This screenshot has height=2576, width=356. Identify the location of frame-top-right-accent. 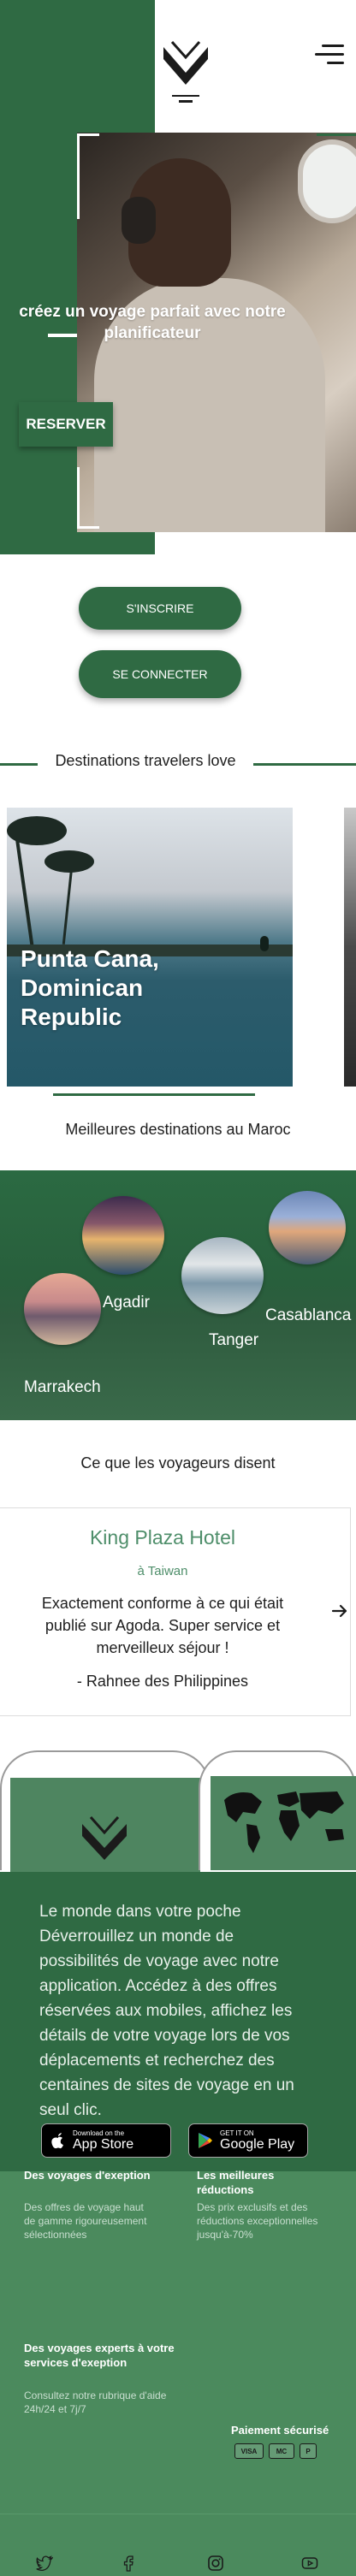
(336, 134).